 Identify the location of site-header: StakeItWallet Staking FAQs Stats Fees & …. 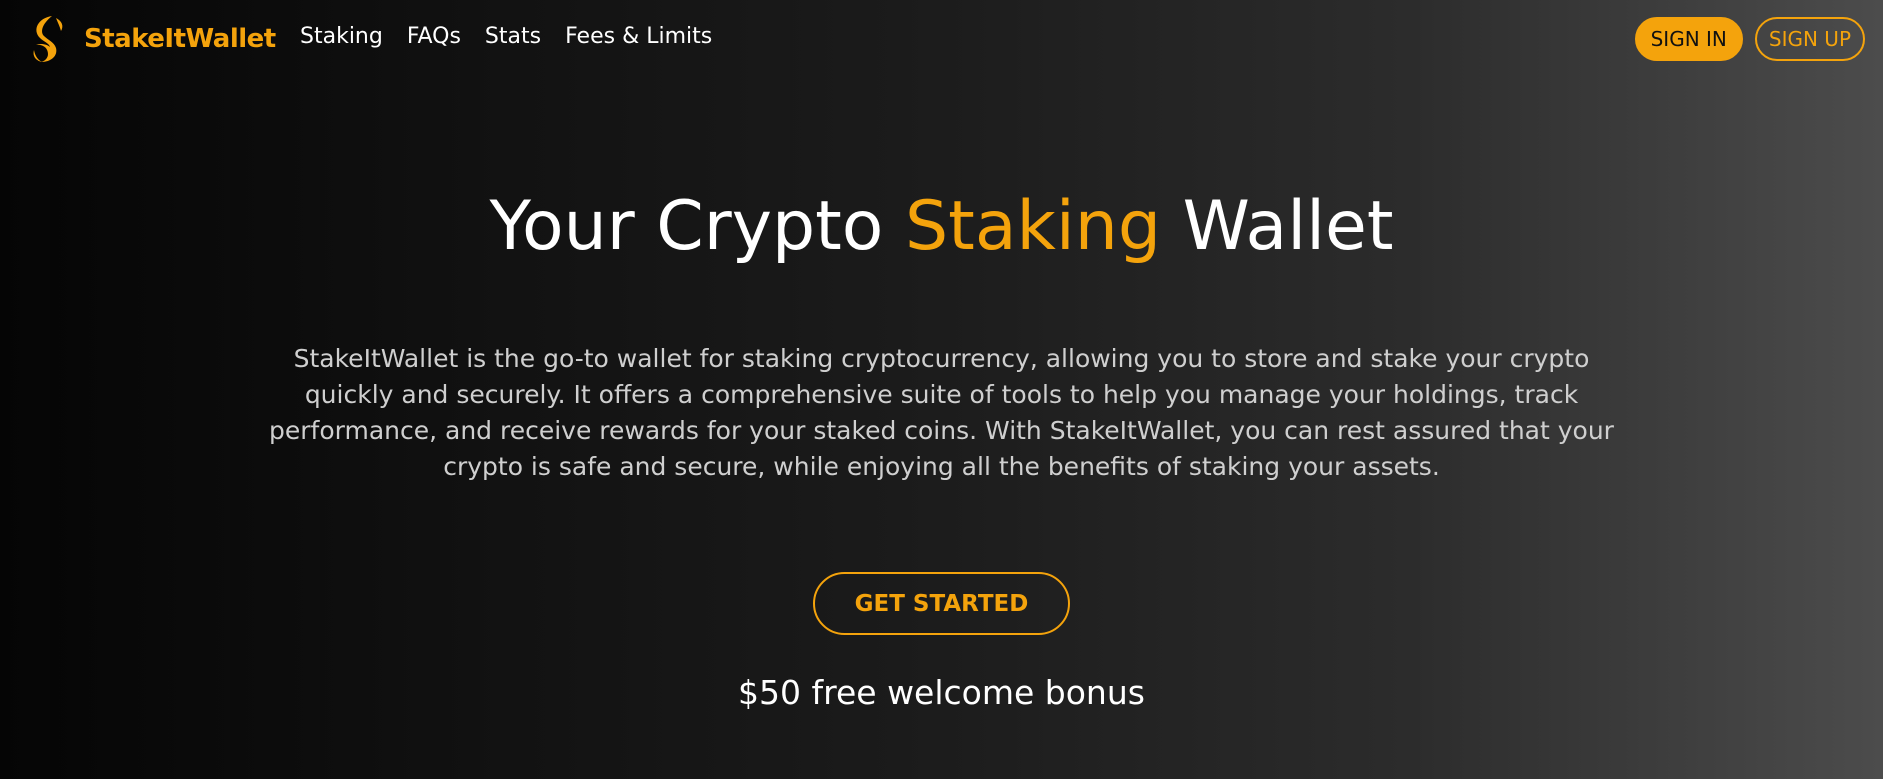
(941, 40).